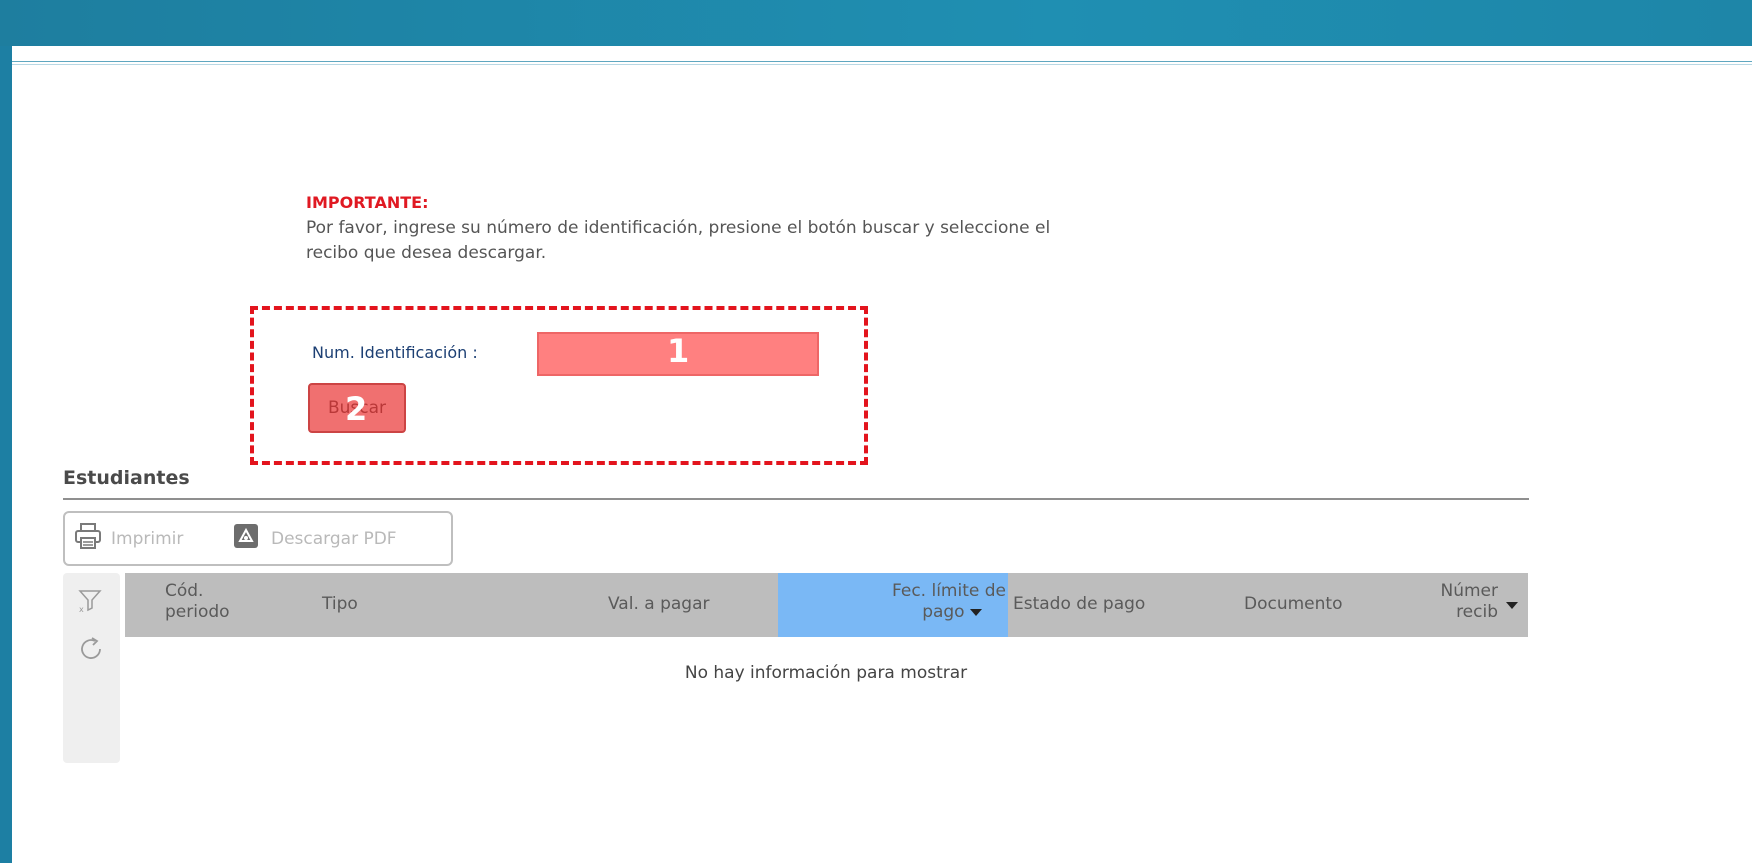 The width and height of the screenshot is (1752, 863). I want to click on download-pdf-button: Descargar PDF, so click(315, 538).